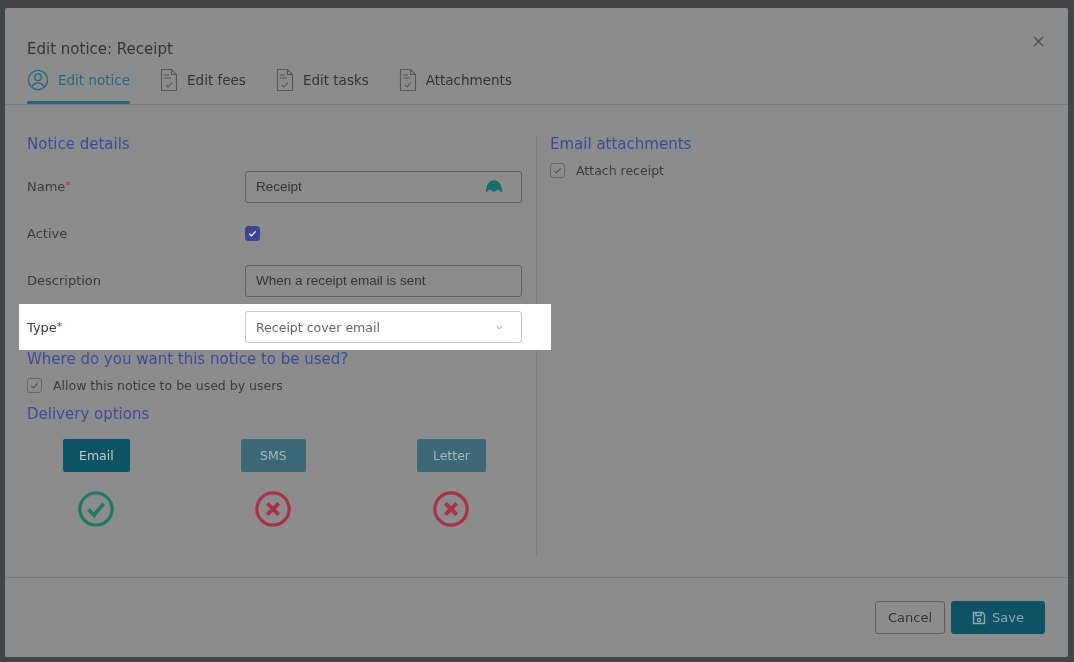 This screenshot has width=1074, height=662. I want to click on save-button: Save, so click(998, 617).